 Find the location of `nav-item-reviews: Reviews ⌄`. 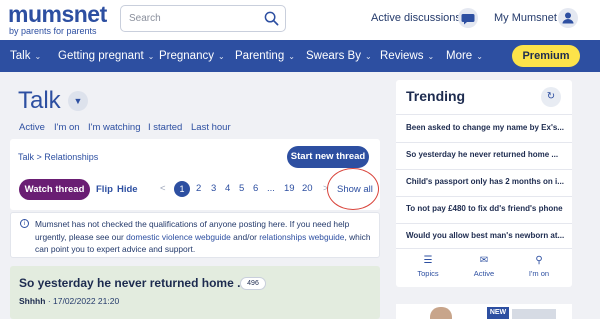

nav-item-reviews: Reviews ⌄ is located at coordinates (407, 56).